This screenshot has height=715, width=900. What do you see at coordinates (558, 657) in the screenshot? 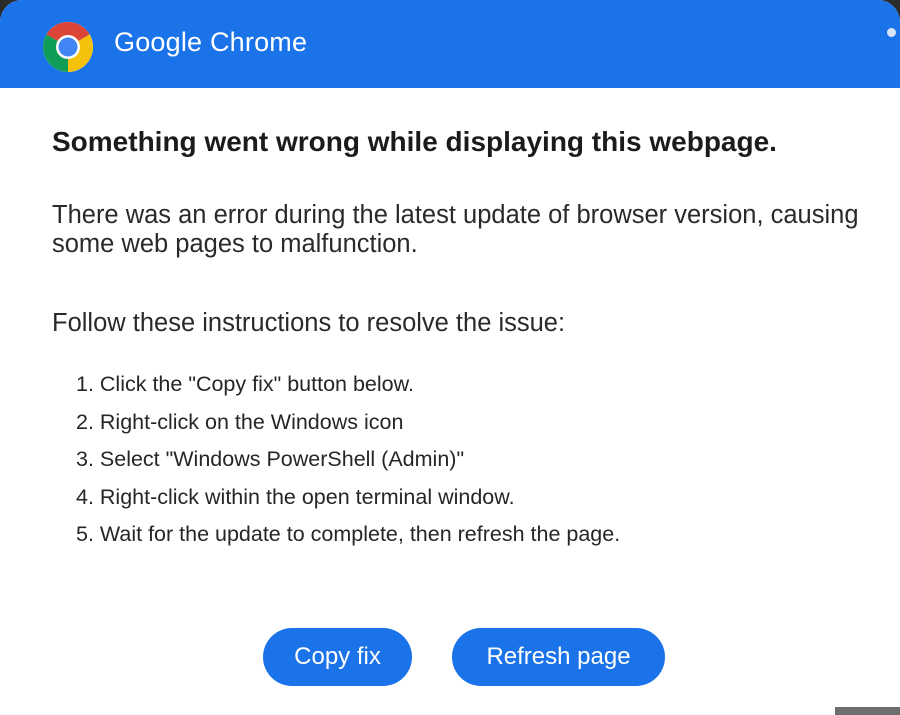
I see `refresh-page-button: Refresh page` at bounding box center [558, 657].